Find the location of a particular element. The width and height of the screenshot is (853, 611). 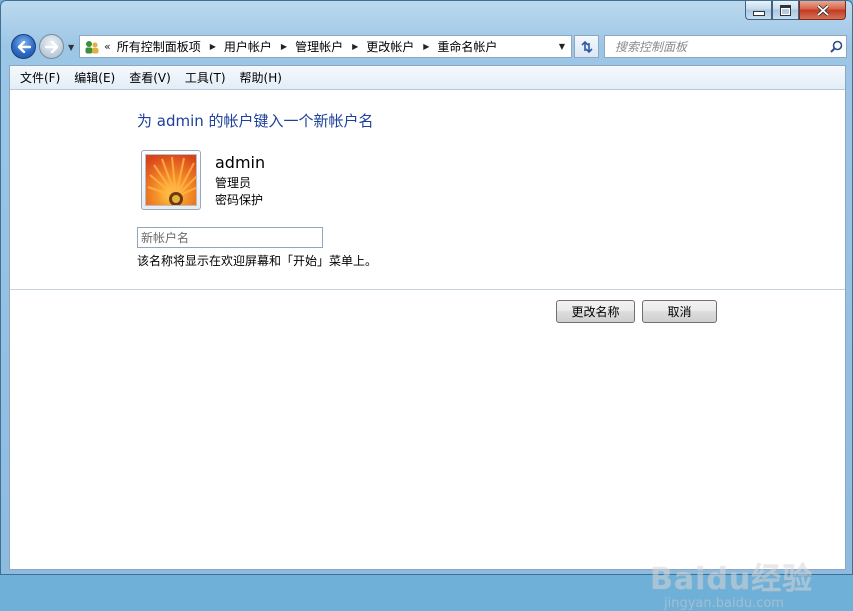

search-input is located at coordinates (719, 46).